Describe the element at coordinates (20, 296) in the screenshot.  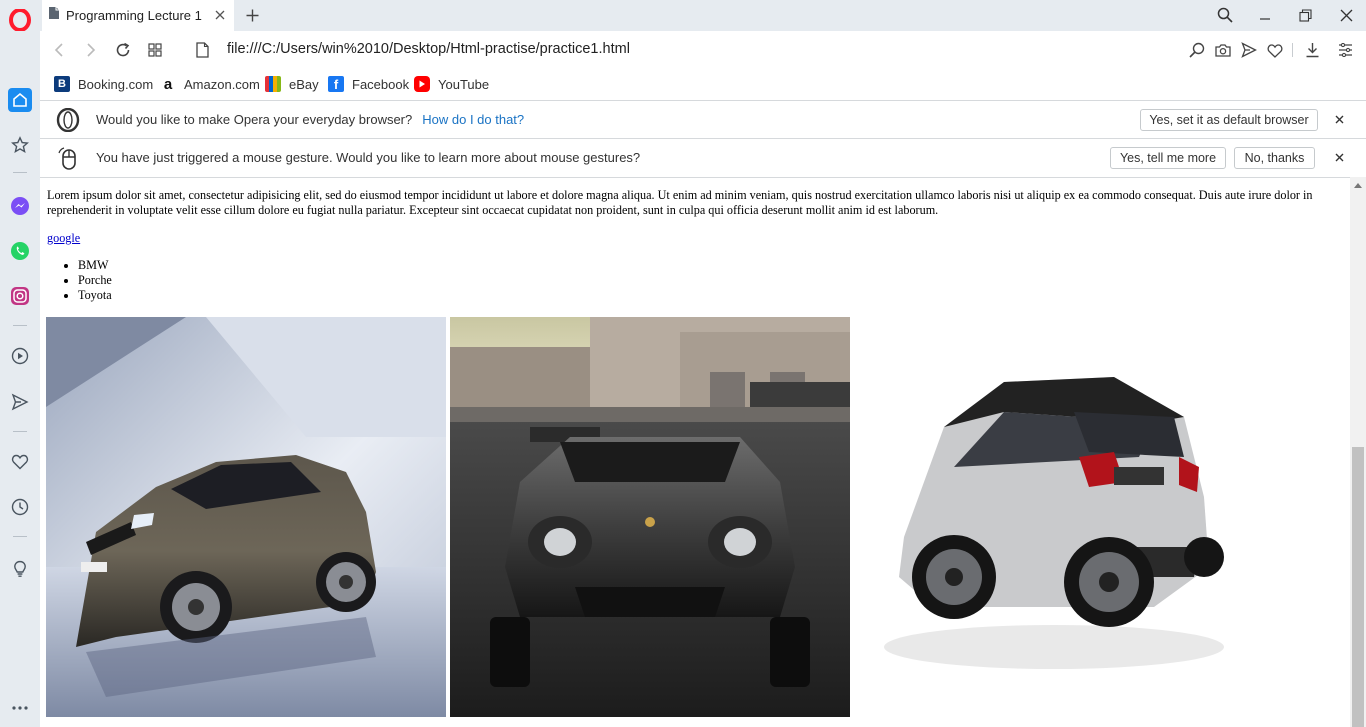
I see `instagram-icon` at that location.